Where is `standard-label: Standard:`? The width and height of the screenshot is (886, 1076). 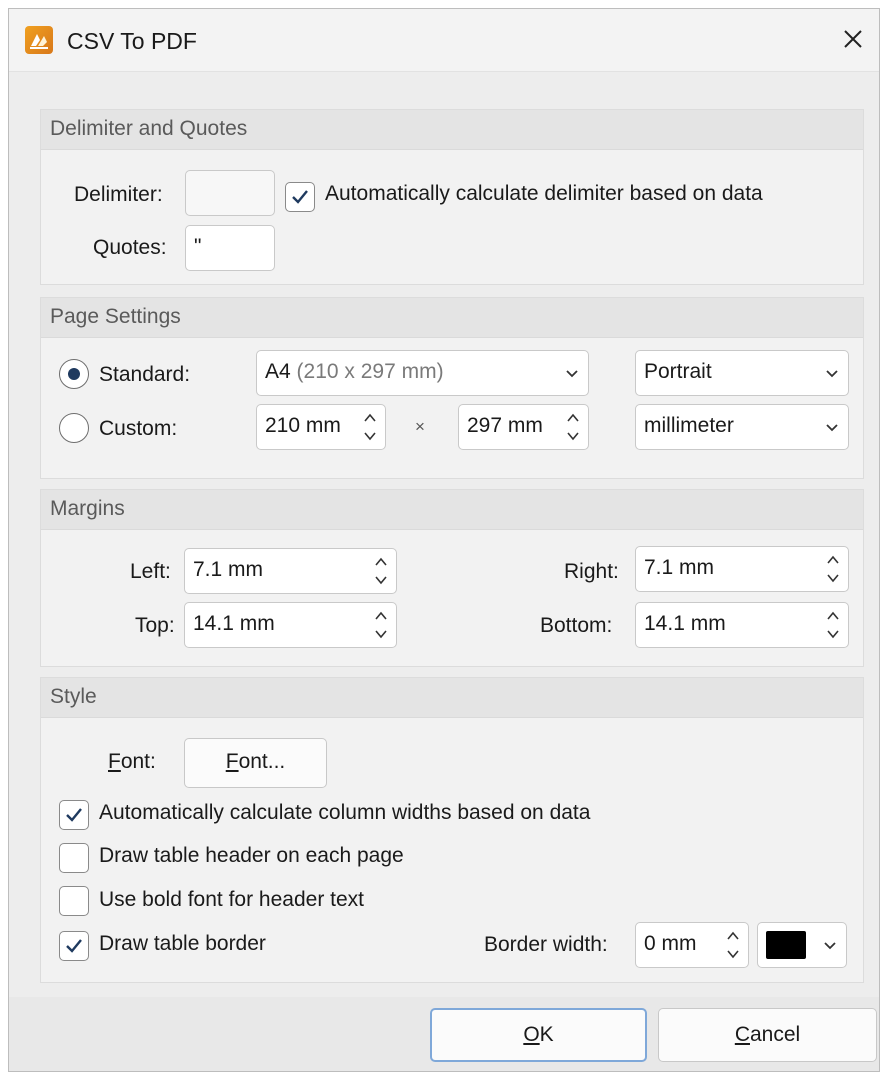
standard-label: Standard: is located at coordinates (144, 375).